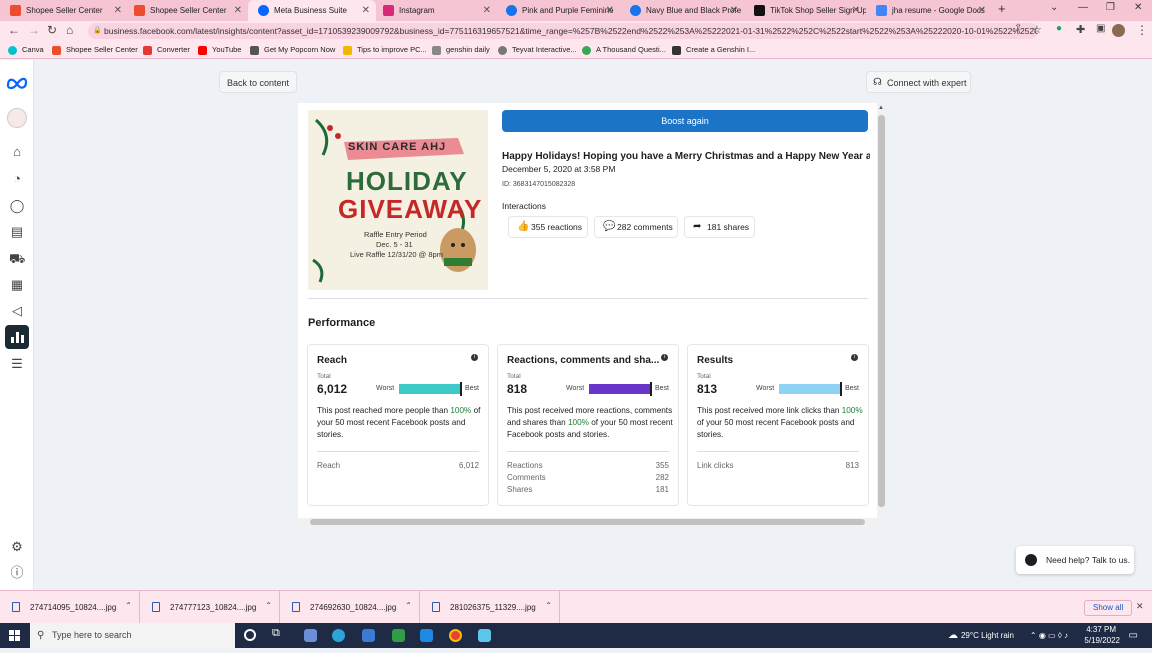  I want to click on connect-with-expert-button: ☊ Connect with expert, so click(918, 82).